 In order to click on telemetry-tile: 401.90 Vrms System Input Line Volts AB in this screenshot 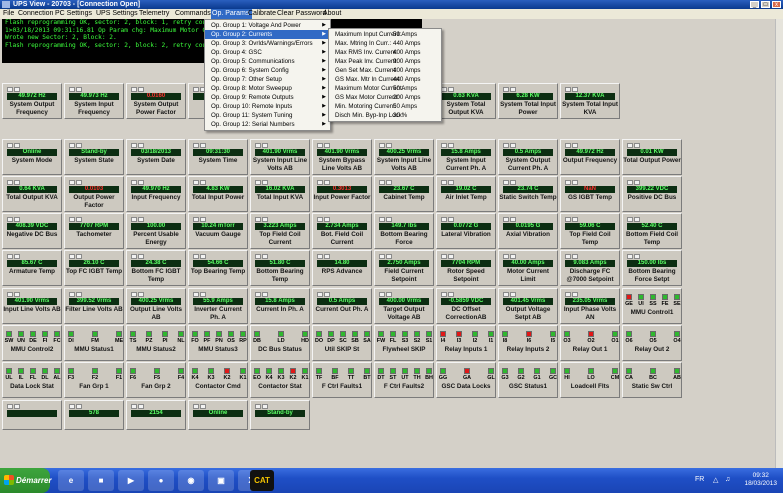, I will do `click(280, 157)`.